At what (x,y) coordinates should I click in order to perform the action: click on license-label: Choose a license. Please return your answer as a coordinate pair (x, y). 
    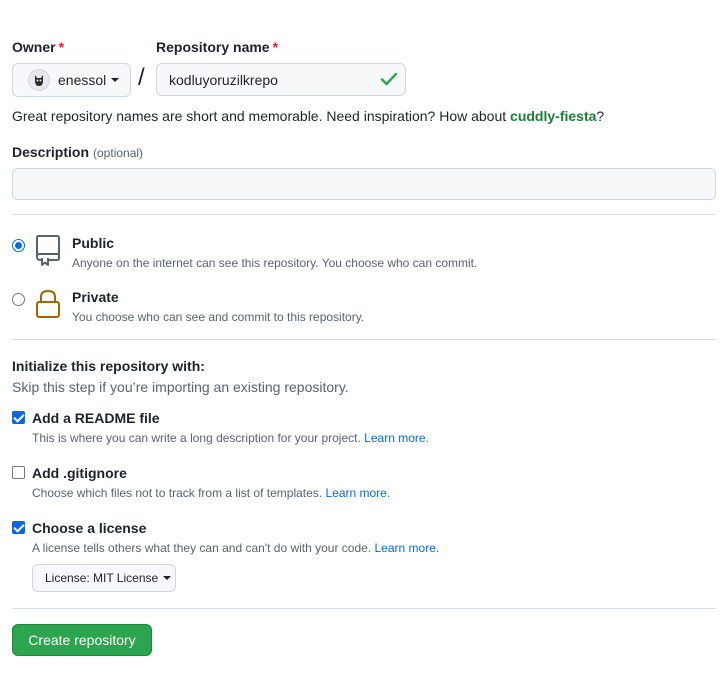
    Looking at the image, I should click on (89, 528).